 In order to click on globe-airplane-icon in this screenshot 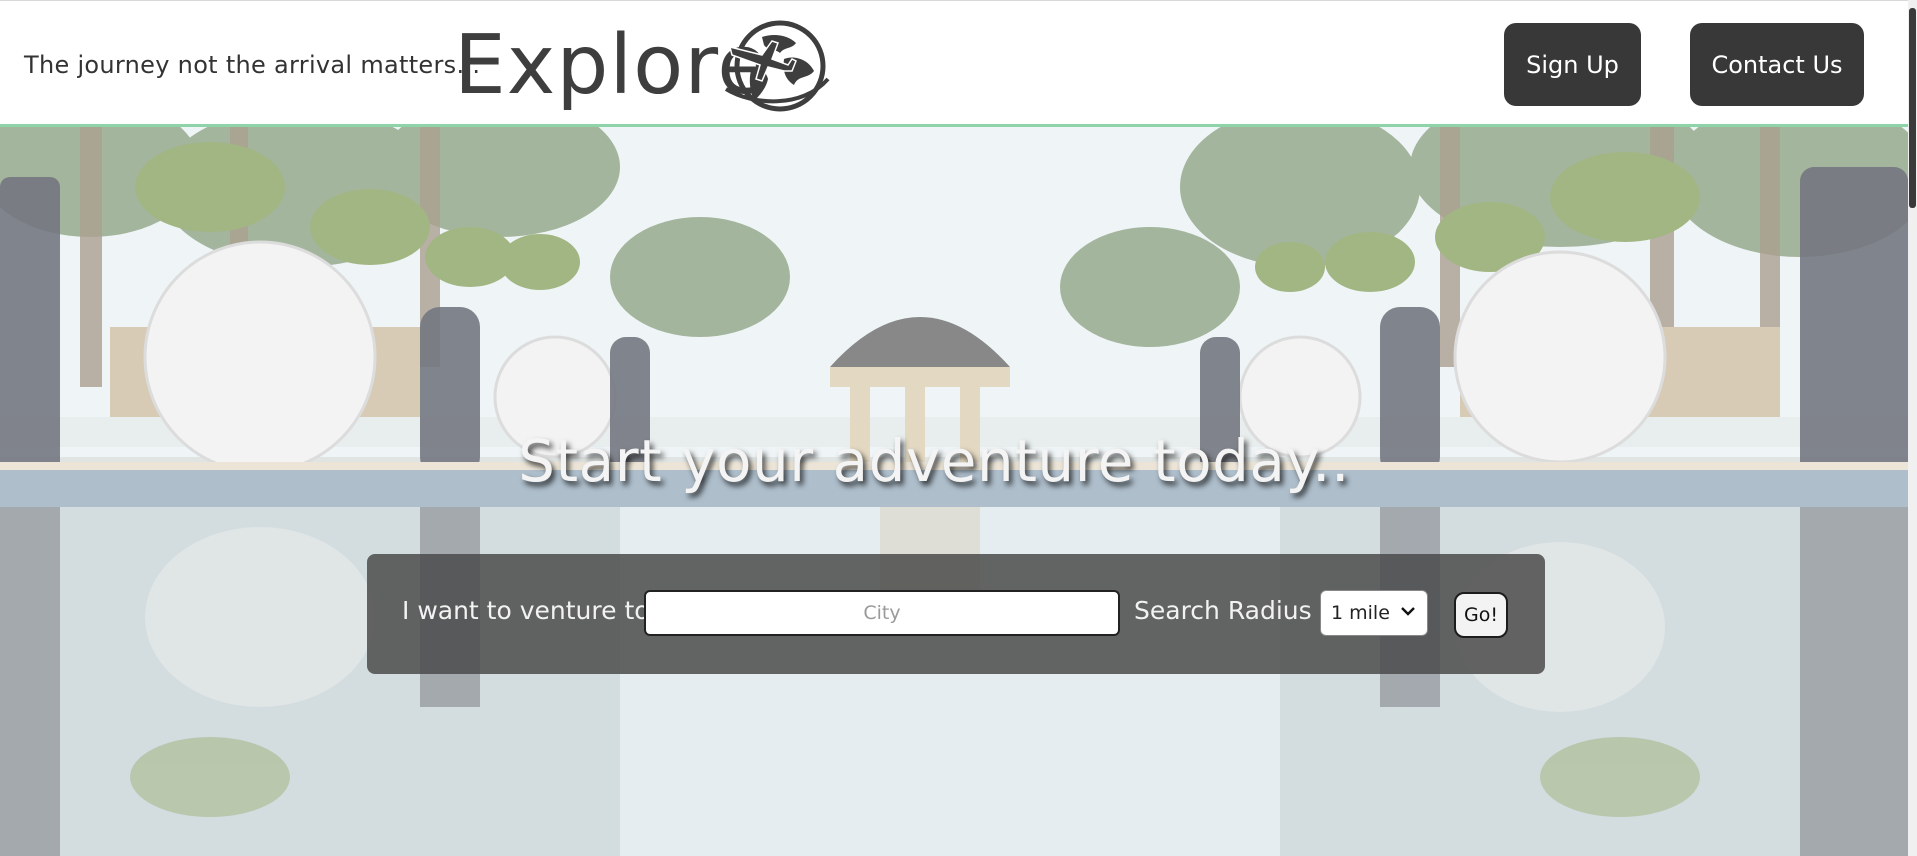, I will do `click(777, 66)`.